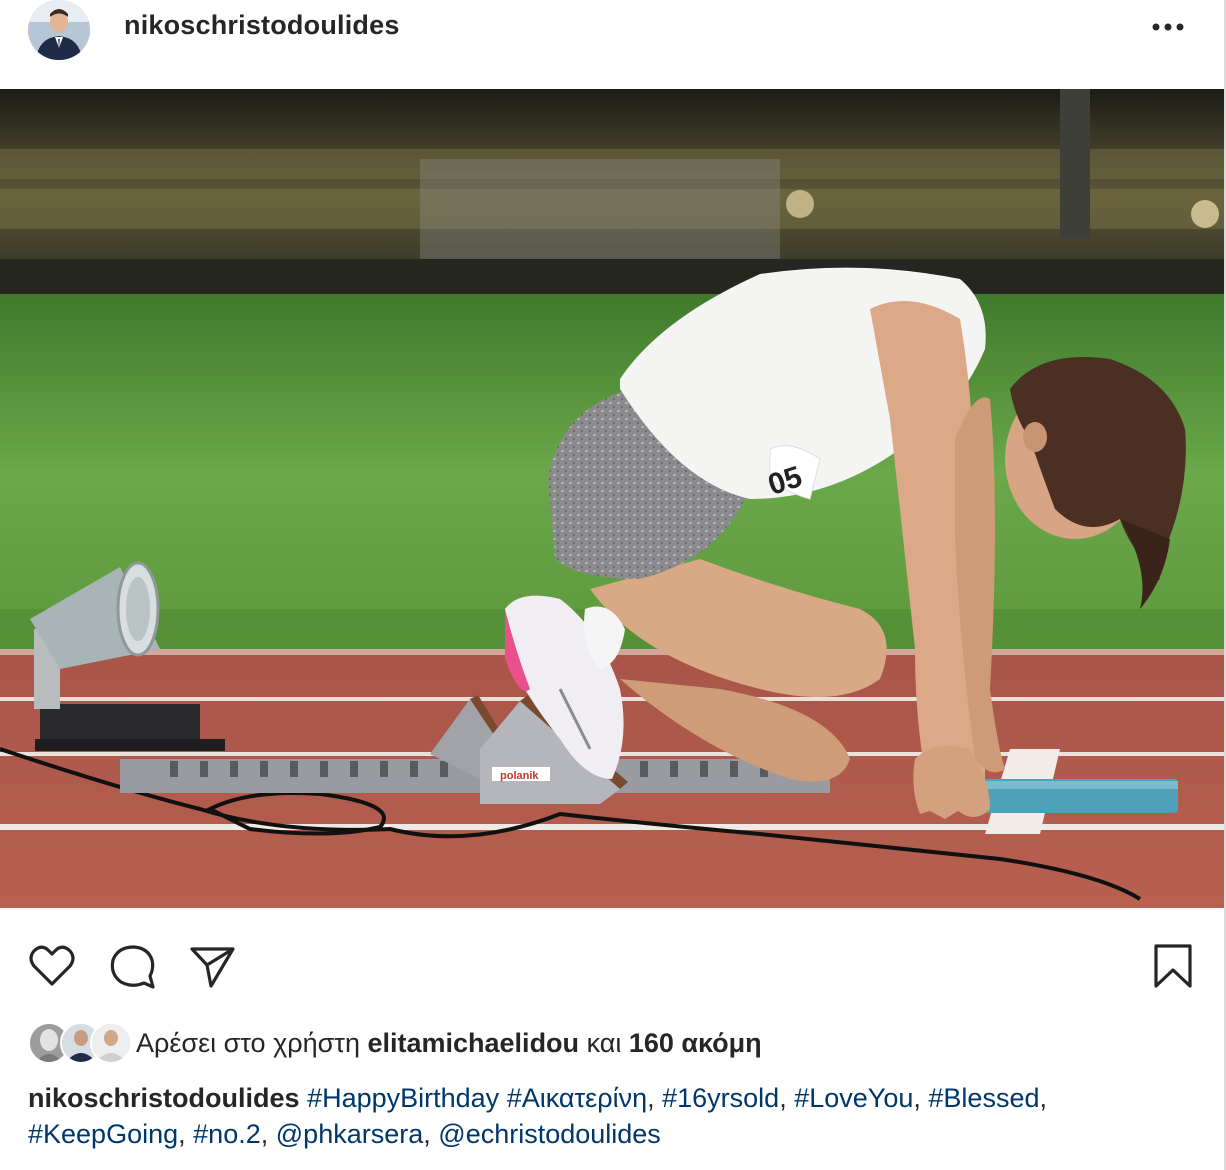 The image size is (1226, 1170). What do you see at coordinates (519, 776) in the screenshot?
I see `block-brand-text: polanik` at bounding box center [519, 776].